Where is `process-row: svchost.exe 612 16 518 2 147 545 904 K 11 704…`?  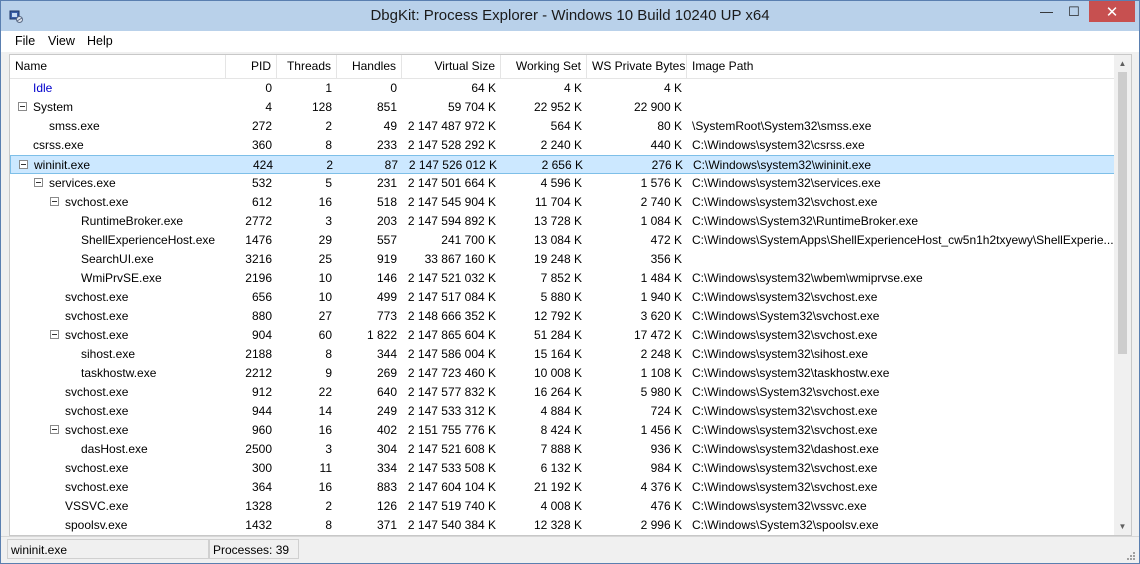
process-row: svchost.exe 612 16 518 2 147 545 904 K 11 704… is located at coordinates (562, 202).